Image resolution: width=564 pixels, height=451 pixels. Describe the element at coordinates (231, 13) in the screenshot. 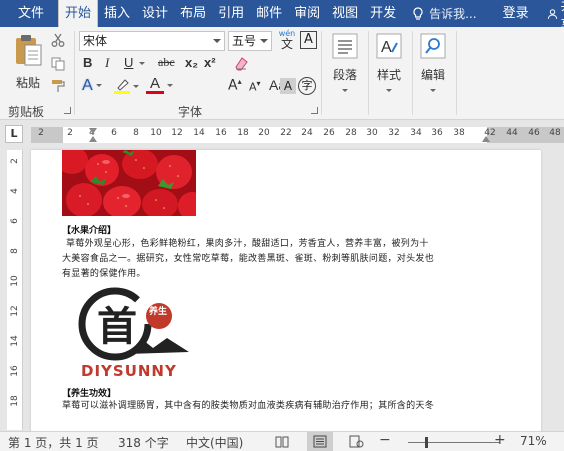

I see `tab-references: 引用` at that location.